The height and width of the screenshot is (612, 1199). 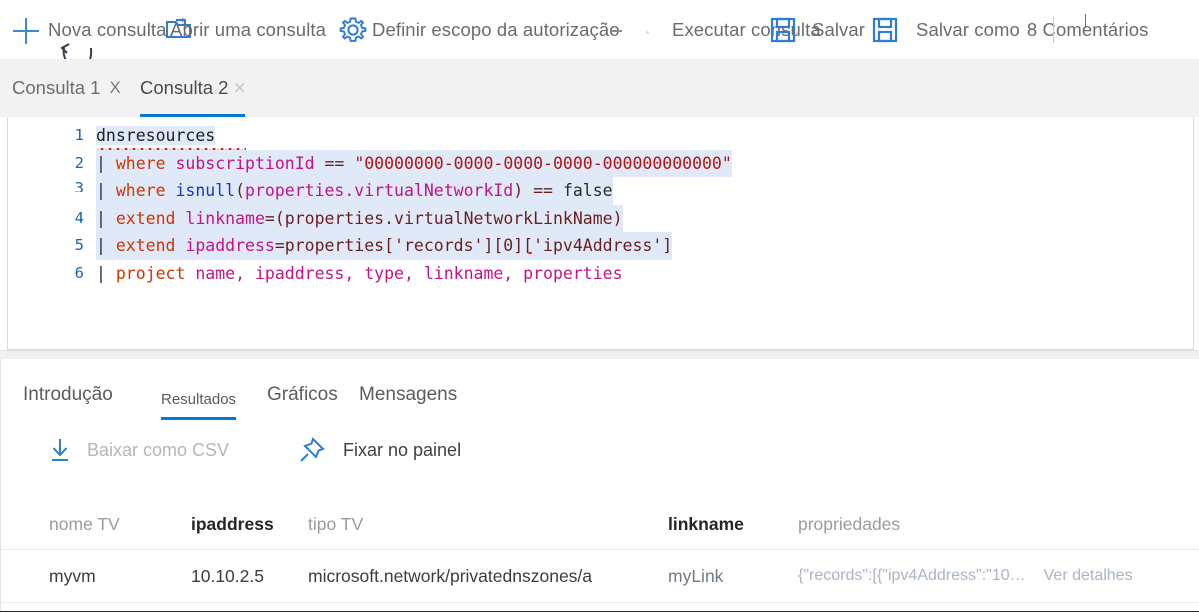 I want to click on save-button: Salvar, so click(x=838, y=29).